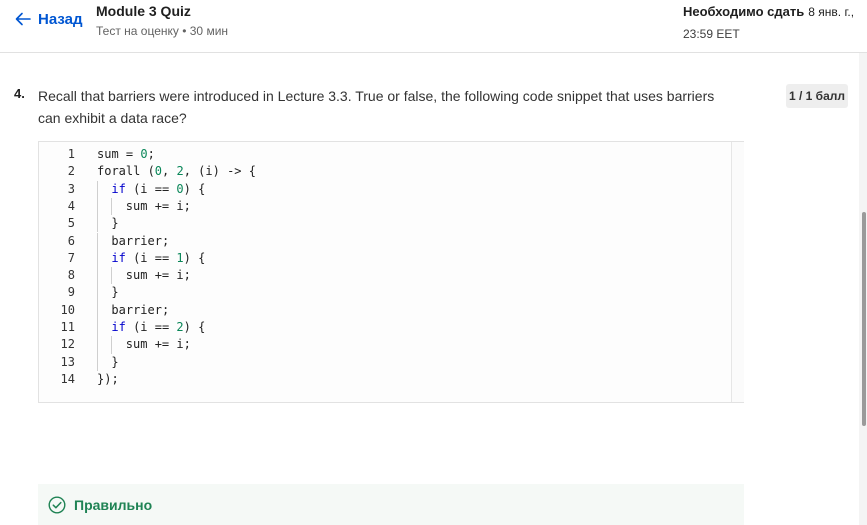 The width and height of the screenshot is (867, 525). Describe the element at coordinates (384, 379) in the screenshot. I see `code-line: 14});` at that location.